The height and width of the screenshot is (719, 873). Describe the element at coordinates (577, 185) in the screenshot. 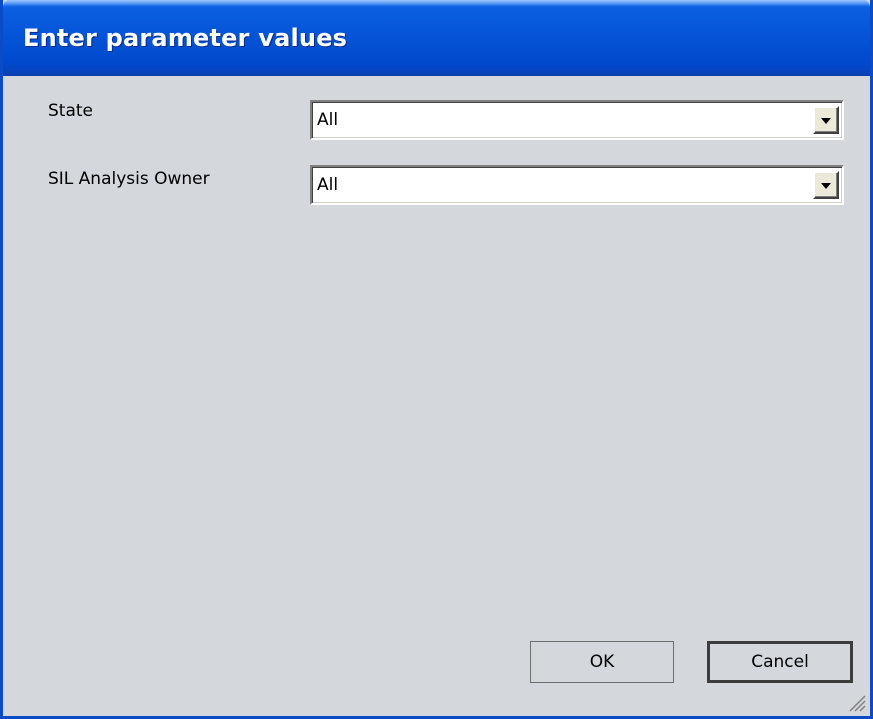

I see `sil-analysis-owner-dropdown: All` at that location.